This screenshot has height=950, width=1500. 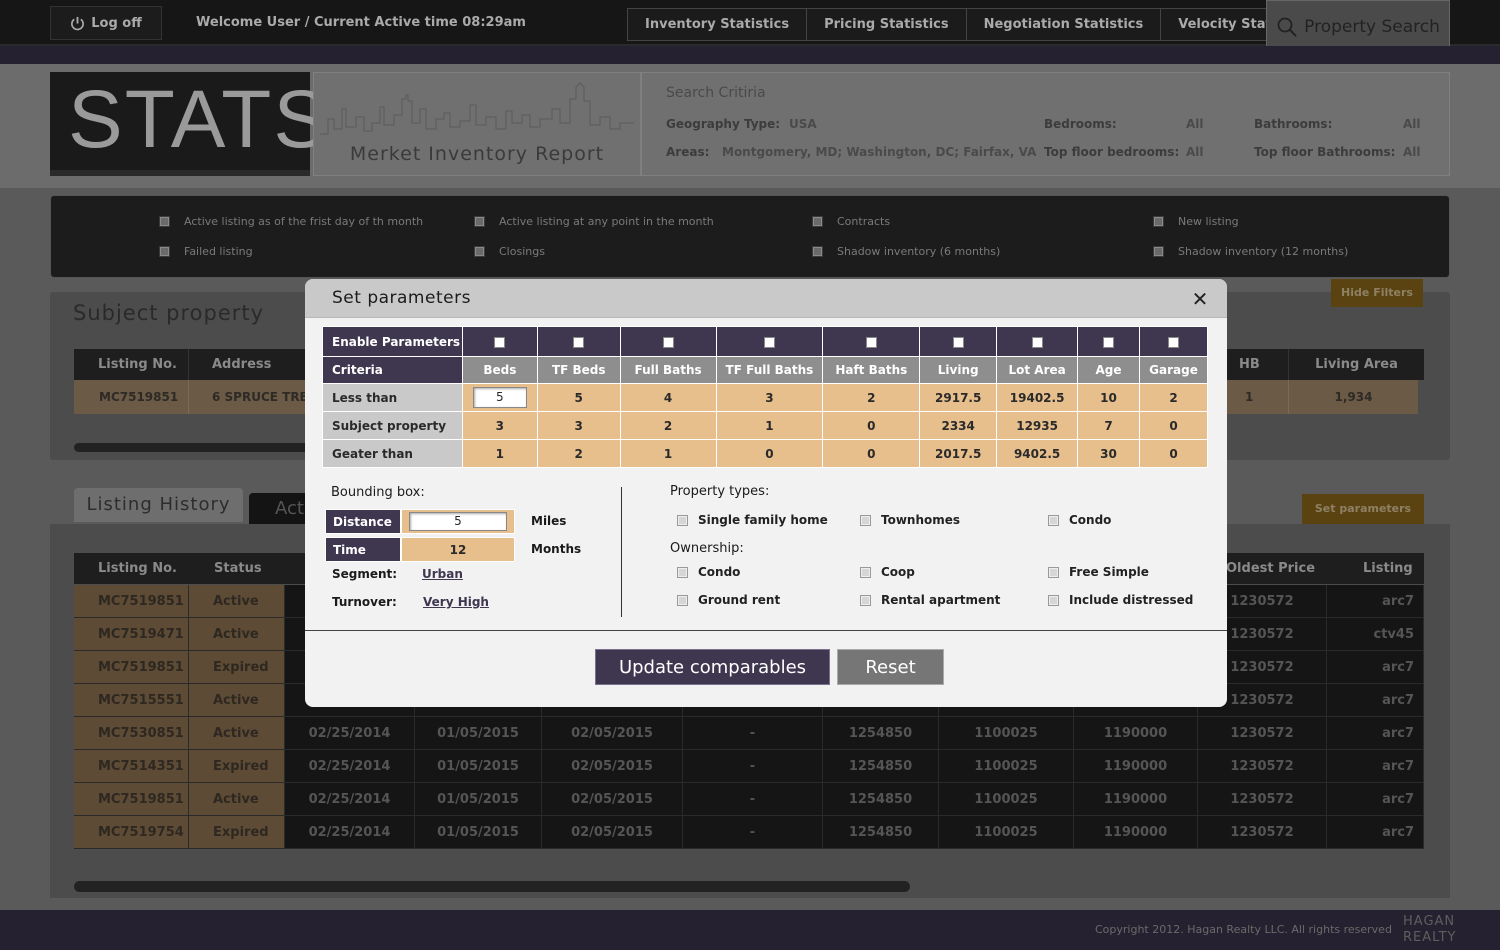 What do you see at coordinates (910, 520) in the screenshot?
I see `option-townhomes: Townhomes` at bounding box center [910, 520].